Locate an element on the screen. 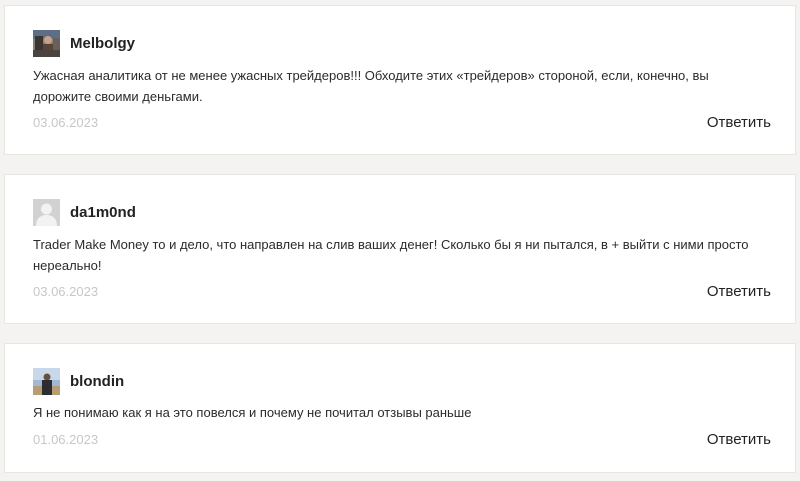 The image size is (800, 481). comment-date: 01.06.2023 is located at coordinates (66, 439).